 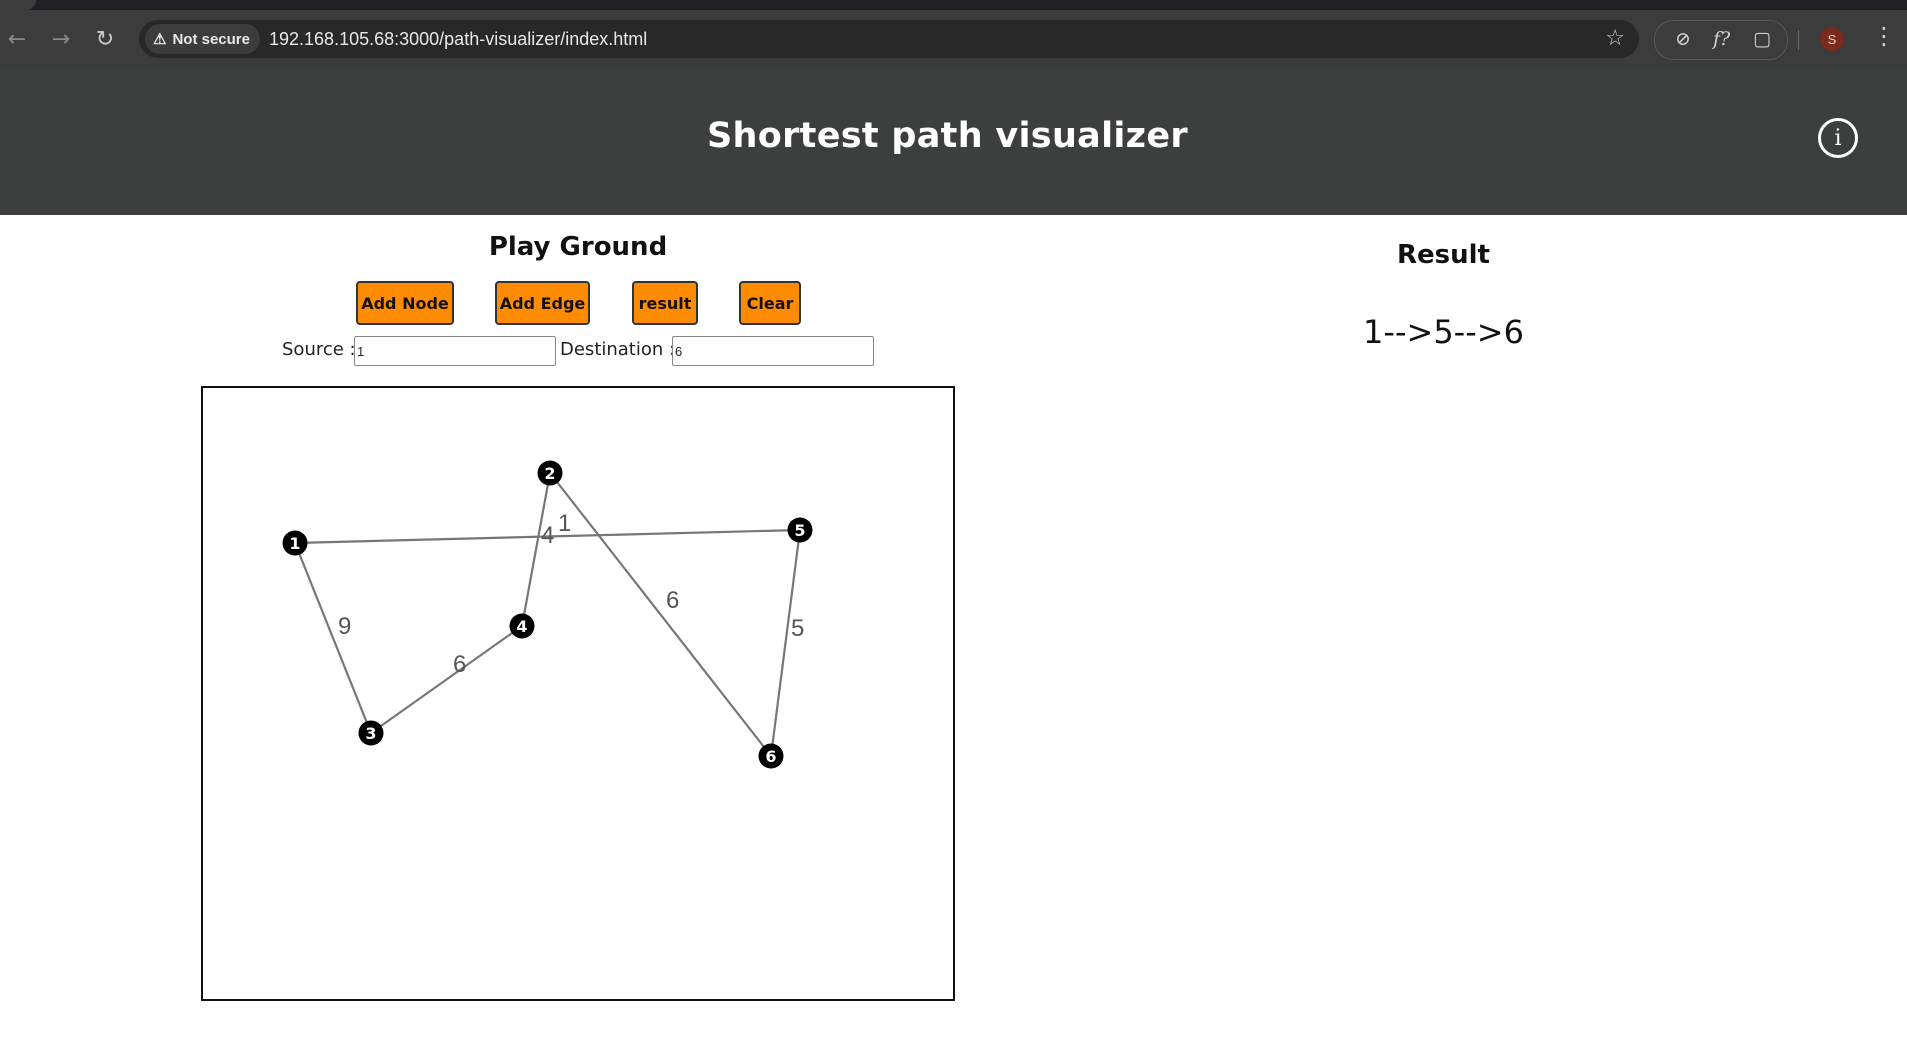 What do you see at coordinates (405, 303) in the screenshot?
I see `add-node-button: Add Node` at bounding box center [405, 303].